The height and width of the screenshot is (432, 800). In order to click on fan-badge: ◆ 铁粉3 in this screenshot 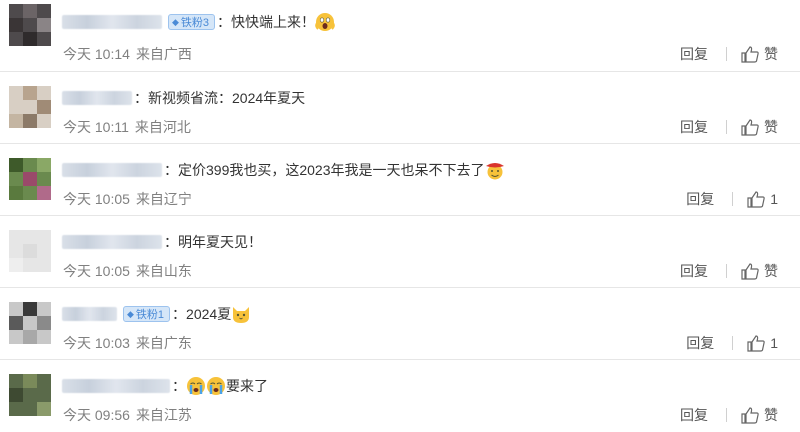, I will do `click(192, 22)`.